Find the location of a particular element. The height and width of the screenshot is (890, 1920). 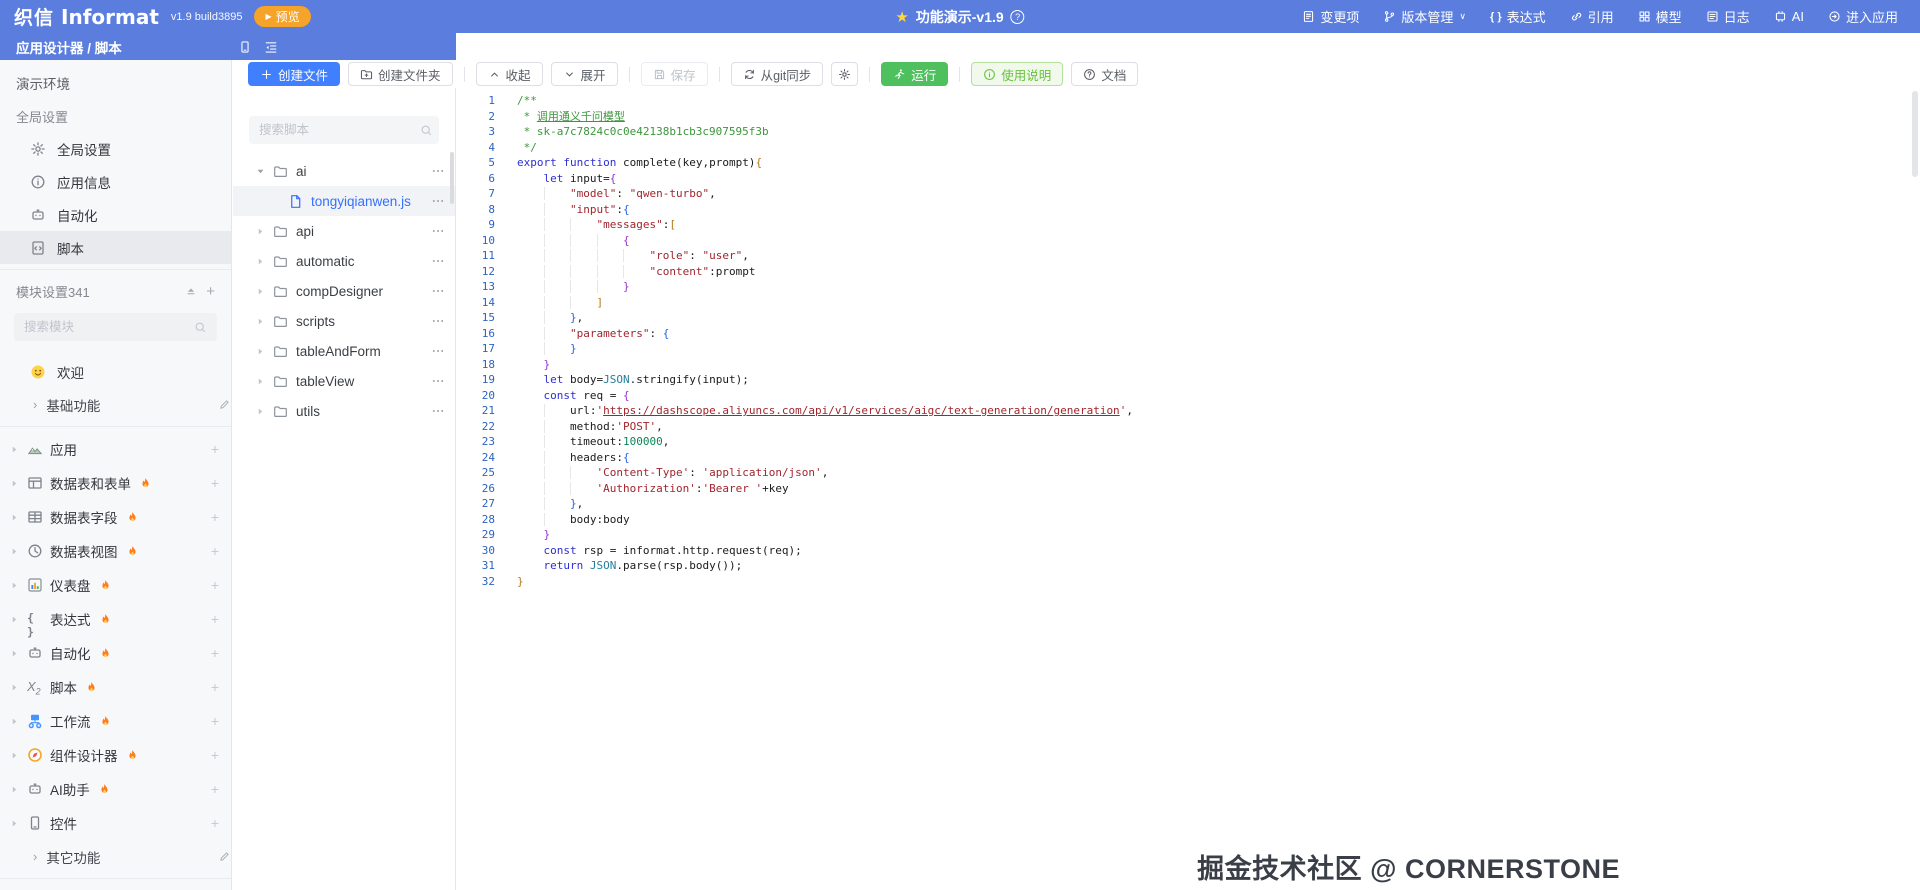

sidebar-item-expression: { } 表达式 + is located at coordinates (115, 620).